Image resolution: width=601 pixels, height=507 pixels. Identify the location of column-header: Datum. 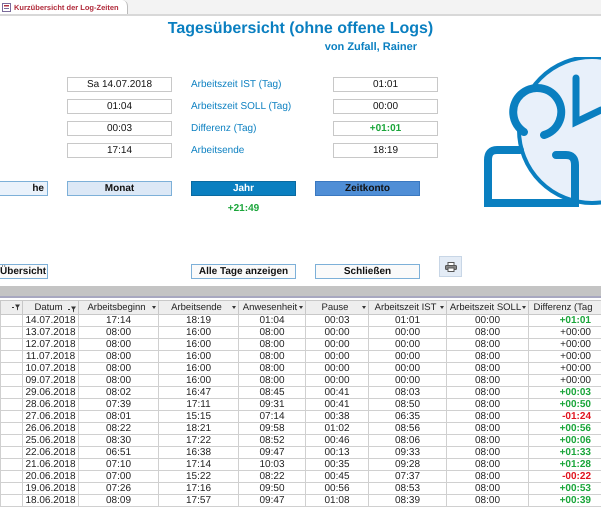
(50, 307).